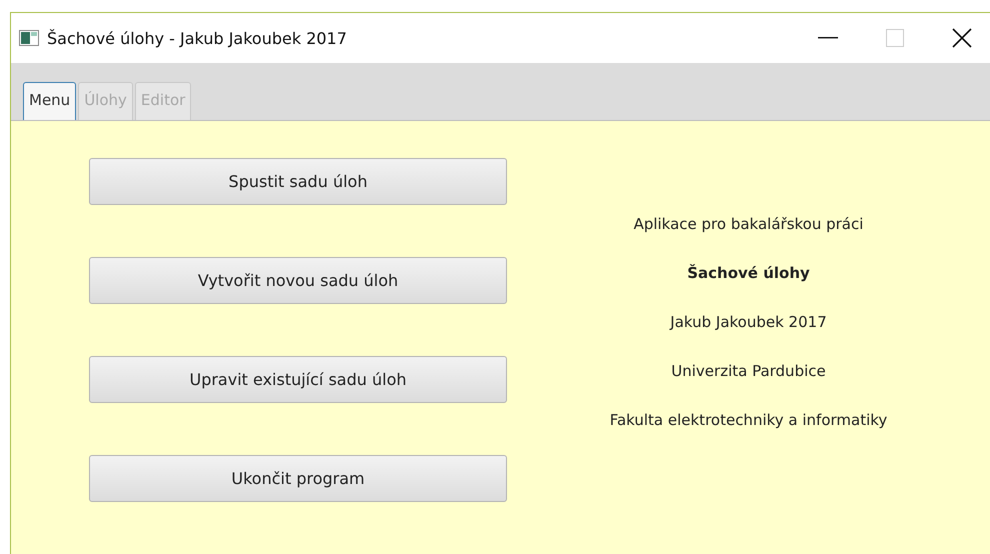  Describe the element at coordinates (748, 322) in the screenshot. I see `info-text: Jakub Jakoubek 2017` at that location.